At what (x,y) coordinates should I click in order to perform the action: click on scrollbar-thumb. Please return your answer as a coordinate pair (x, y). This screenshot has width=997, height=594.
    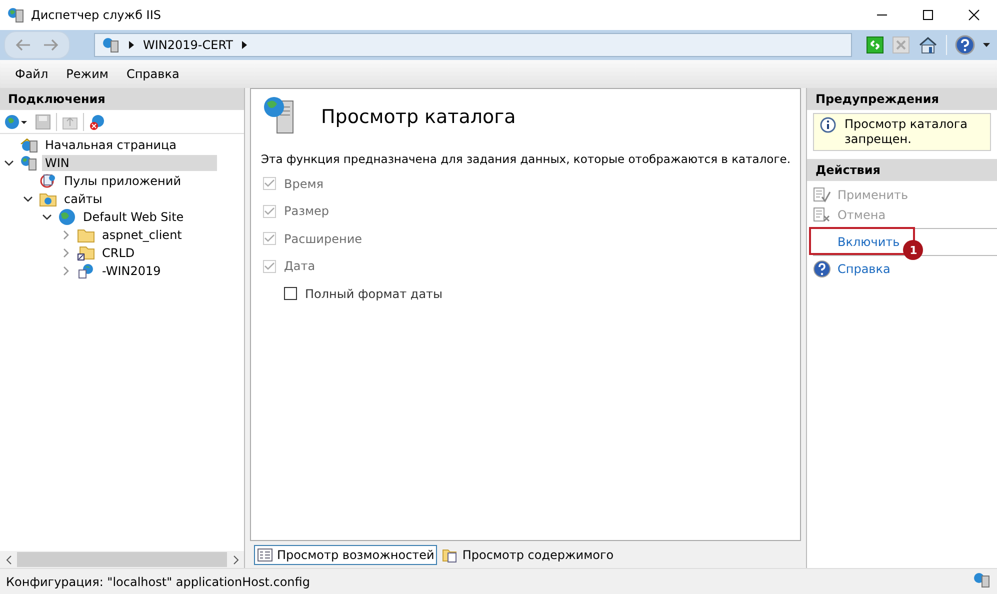
    Looking at the image, I should click on (122, 559).